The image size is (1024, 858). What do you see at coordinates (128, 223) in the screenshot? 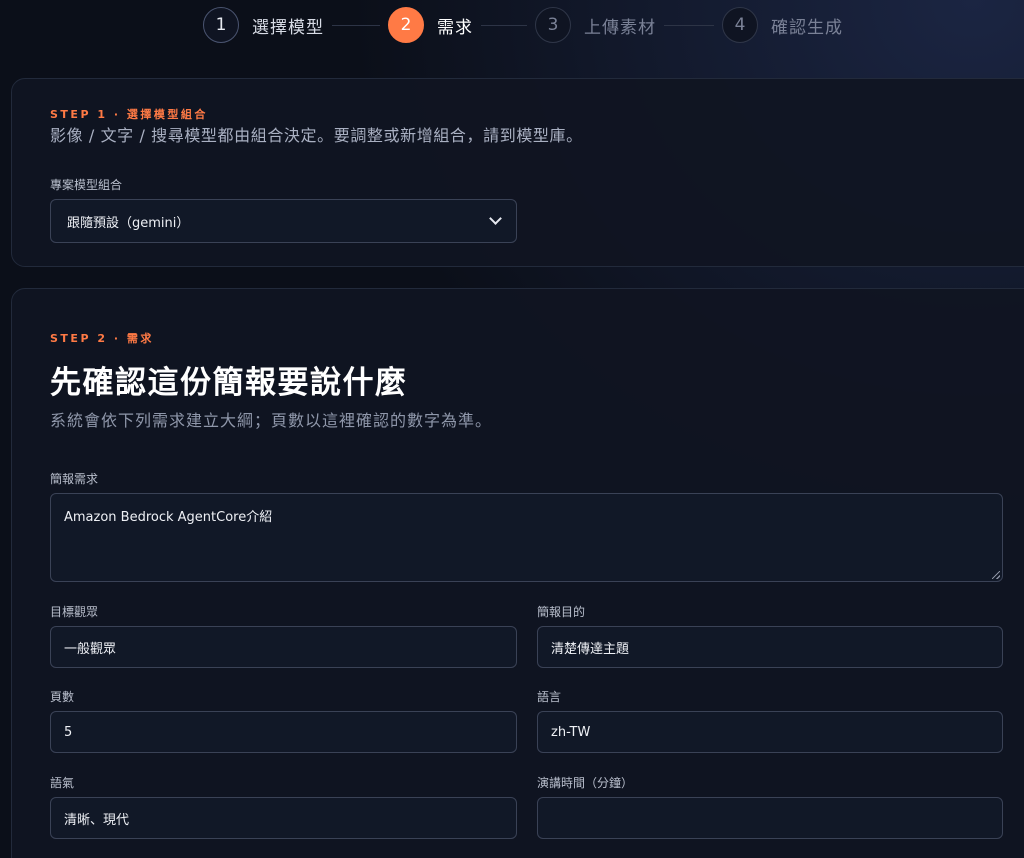
I see `model-combo-selected-value: 跟隨預設（gemini）` at bounding box center [128, 223].